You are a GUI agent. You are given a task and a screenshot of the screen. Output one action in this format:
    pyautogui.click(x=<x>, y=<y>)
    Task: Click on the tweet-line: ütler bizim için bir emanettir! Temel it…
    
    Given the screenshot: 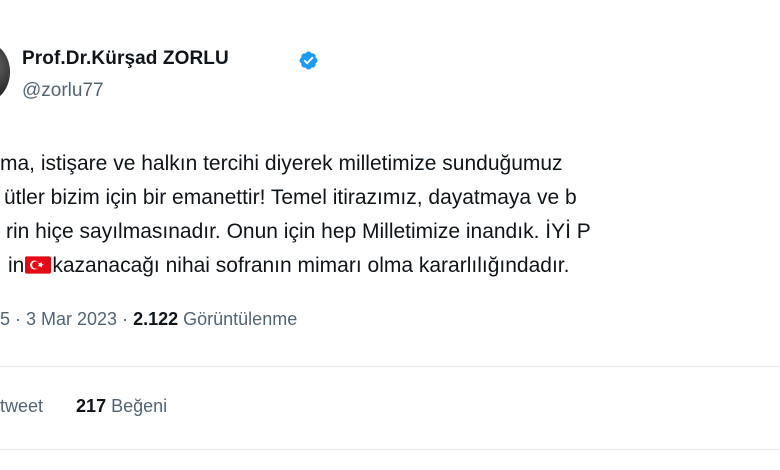 What is the action you would take?
    pyautogui.click(x=290, y=197)
    